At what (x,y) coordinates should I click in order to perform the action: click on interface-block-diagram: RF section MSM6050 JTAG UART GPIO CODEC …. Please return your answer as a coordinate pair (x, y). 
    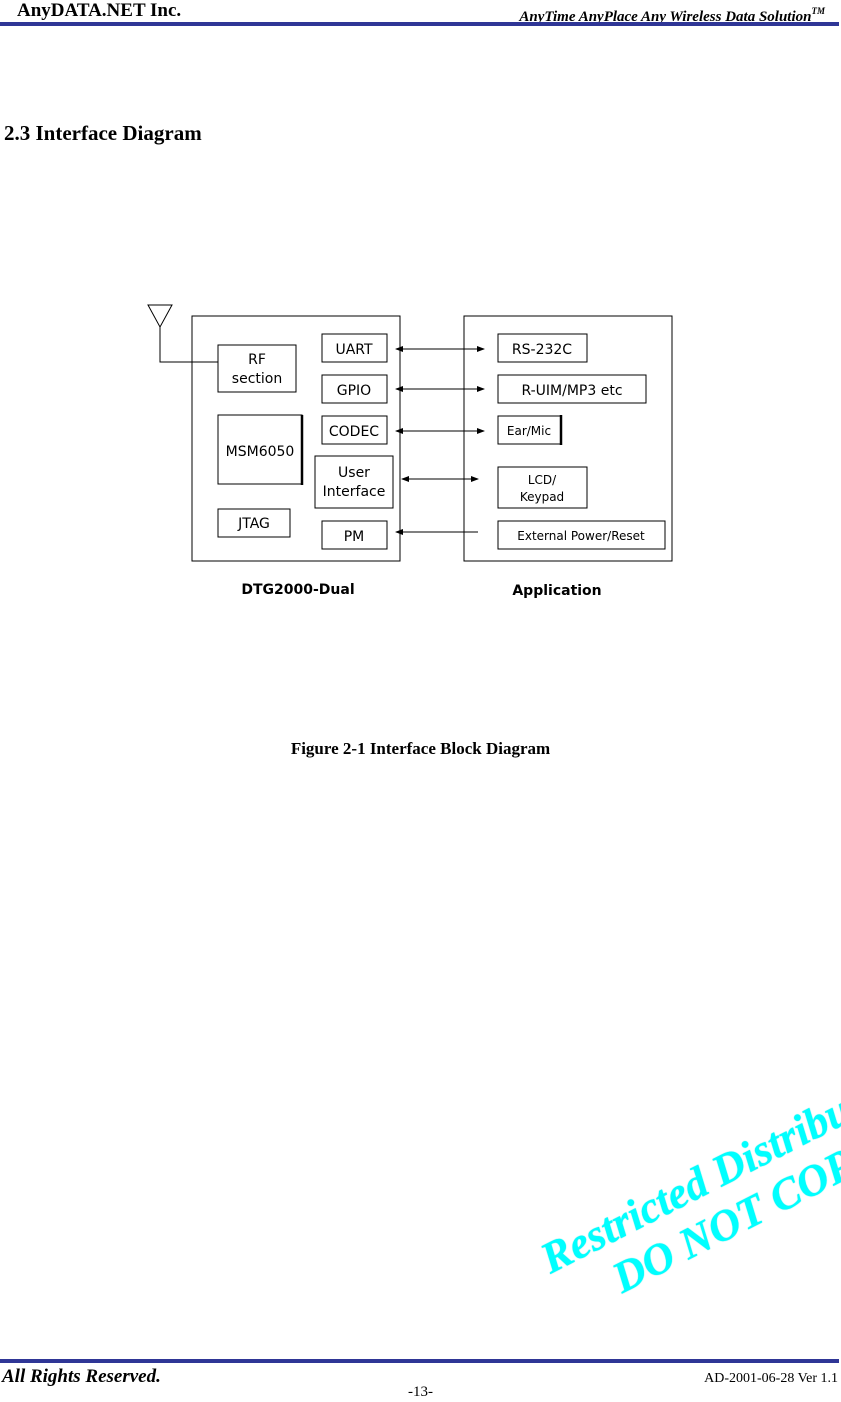
    Looking at the image, I should click on (410, 451).